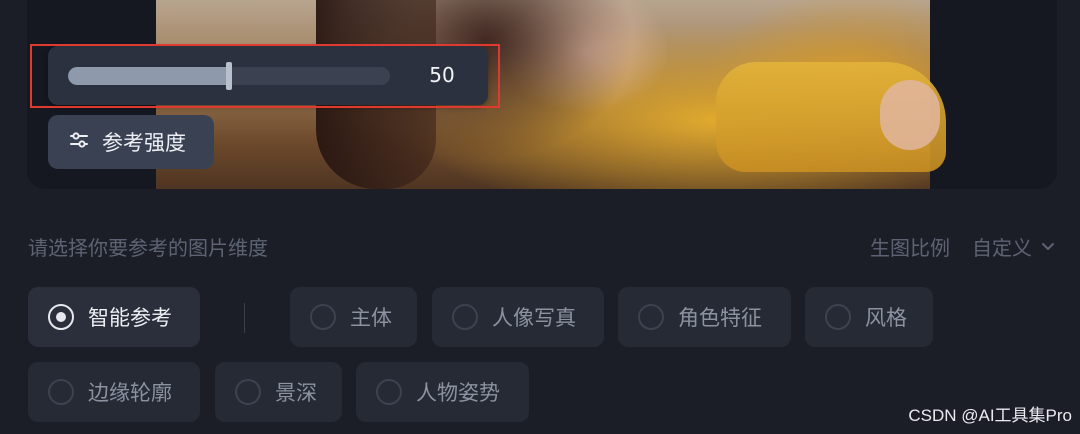 The height and width of the screenshot is (434, 1080). Describe the element at coordinates (720, 318) in the screenshot. I see `option-label: 角色特征` at that location.